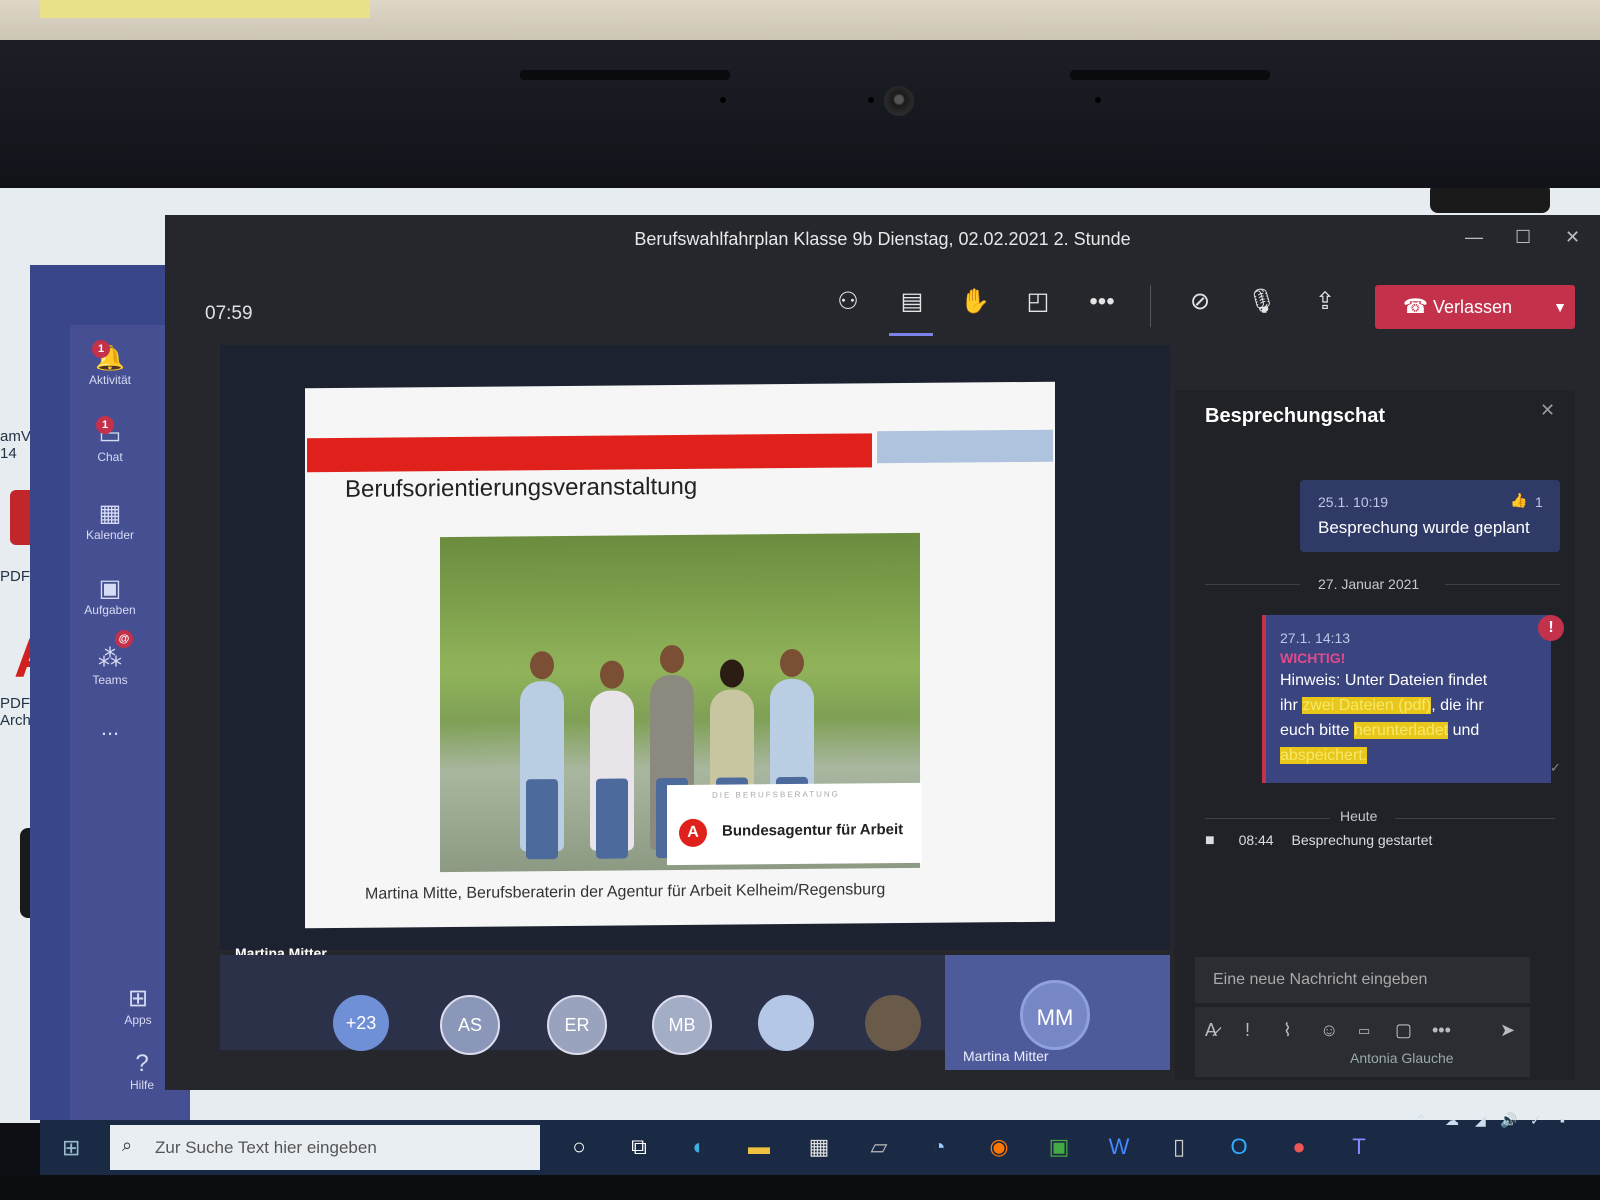 The image size is (1600, 1200). Describe the element at coordinates (639, 1147) in the screenshot. I see `task-view-icon: ⧉` at that location.